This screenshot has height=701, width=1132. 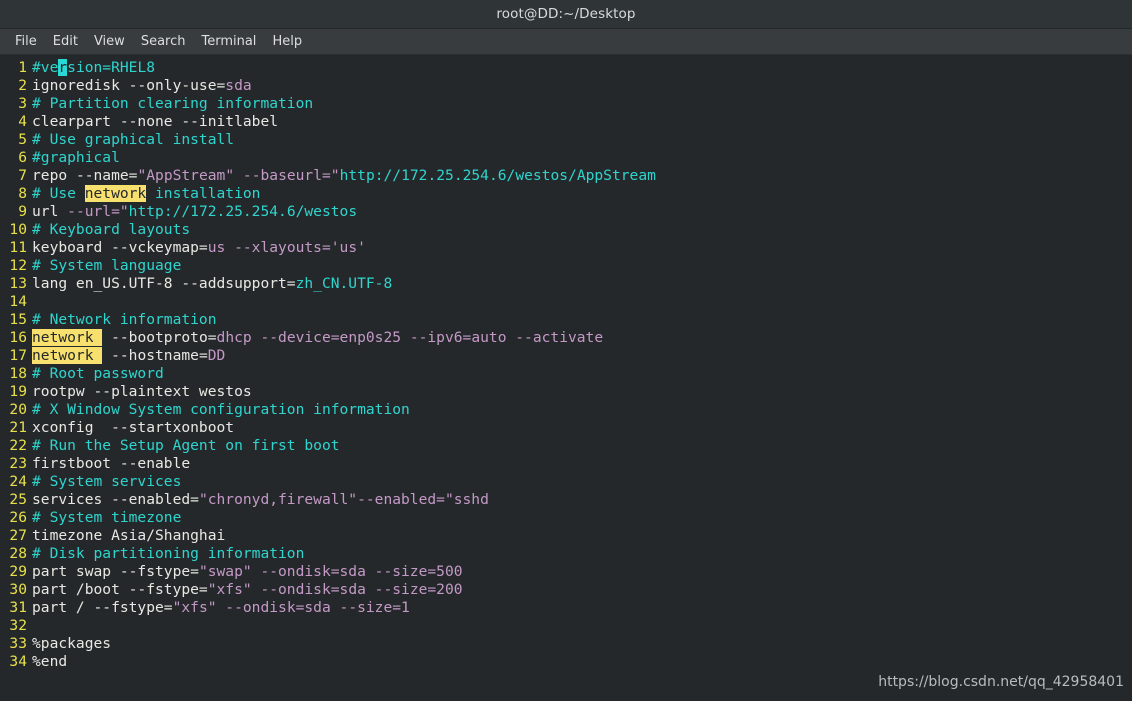 I want to click on code-line: 33 %packages, so click(x=566, y=644).